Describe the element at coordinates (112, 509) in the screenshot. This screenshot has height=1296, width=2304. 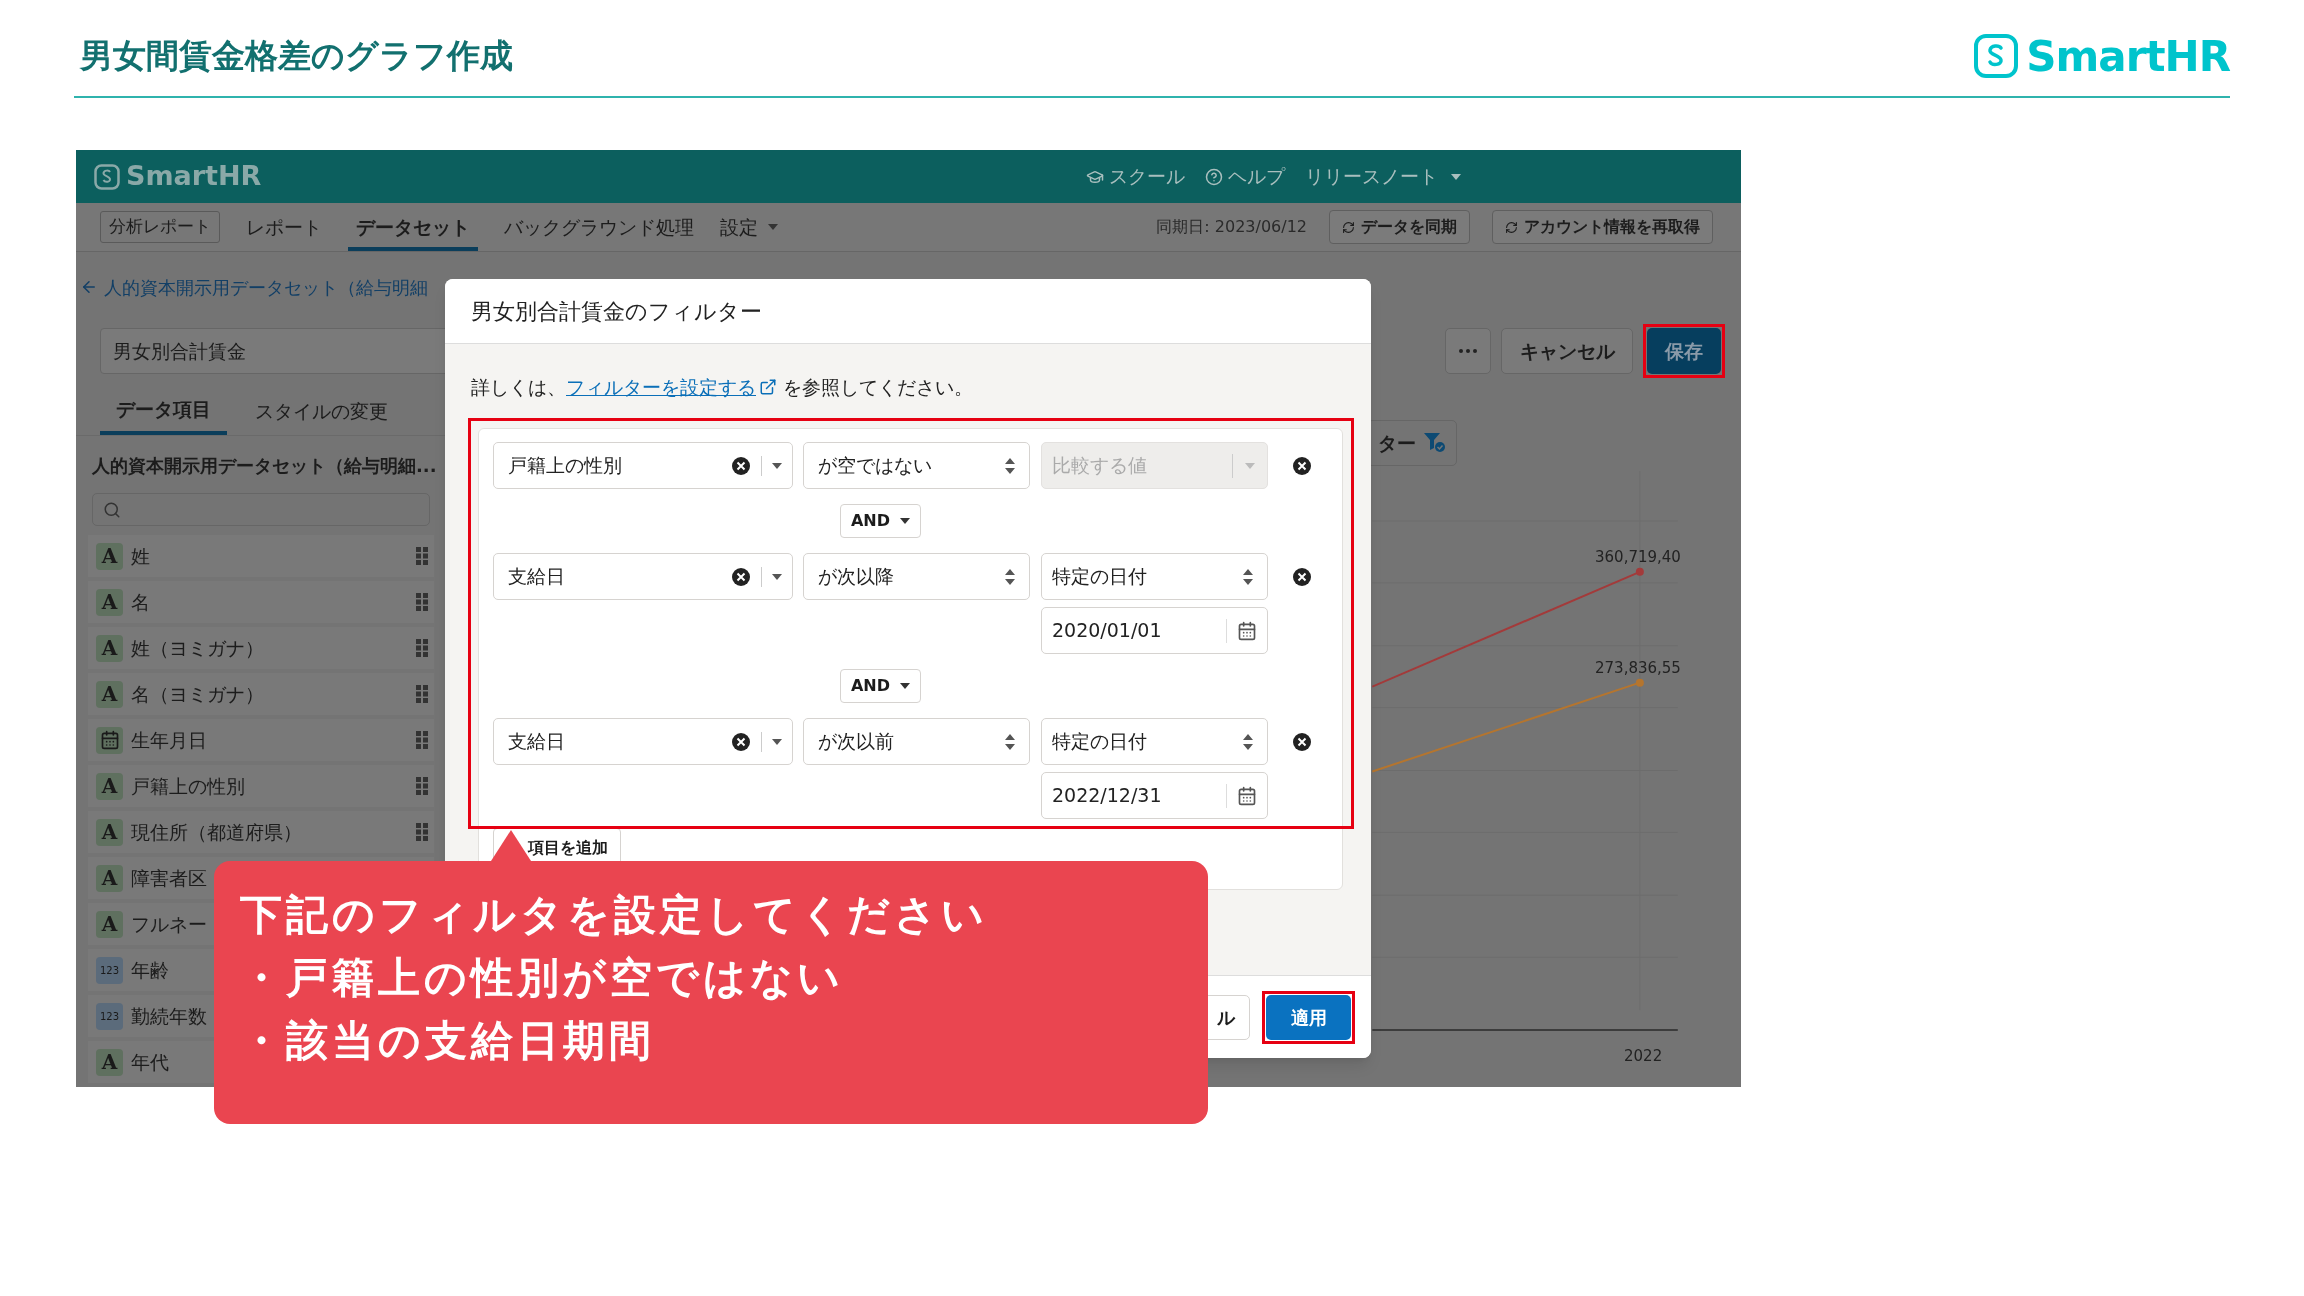
I see `search-icon` at that location.